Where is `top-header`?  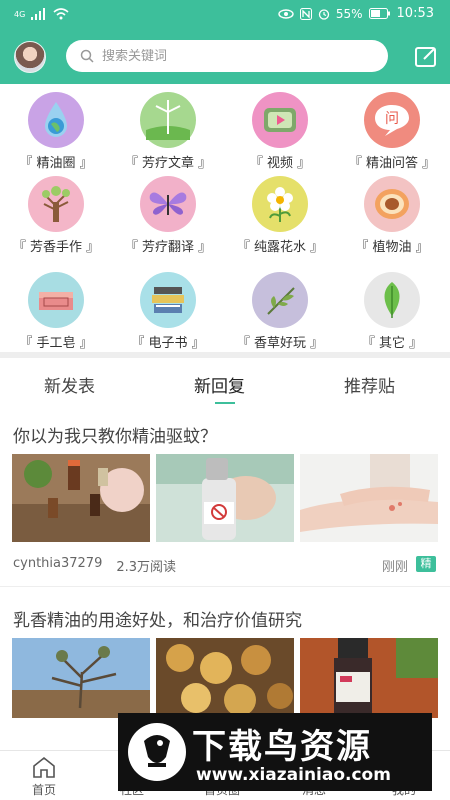
top-header is located at coordinates (225, 57).